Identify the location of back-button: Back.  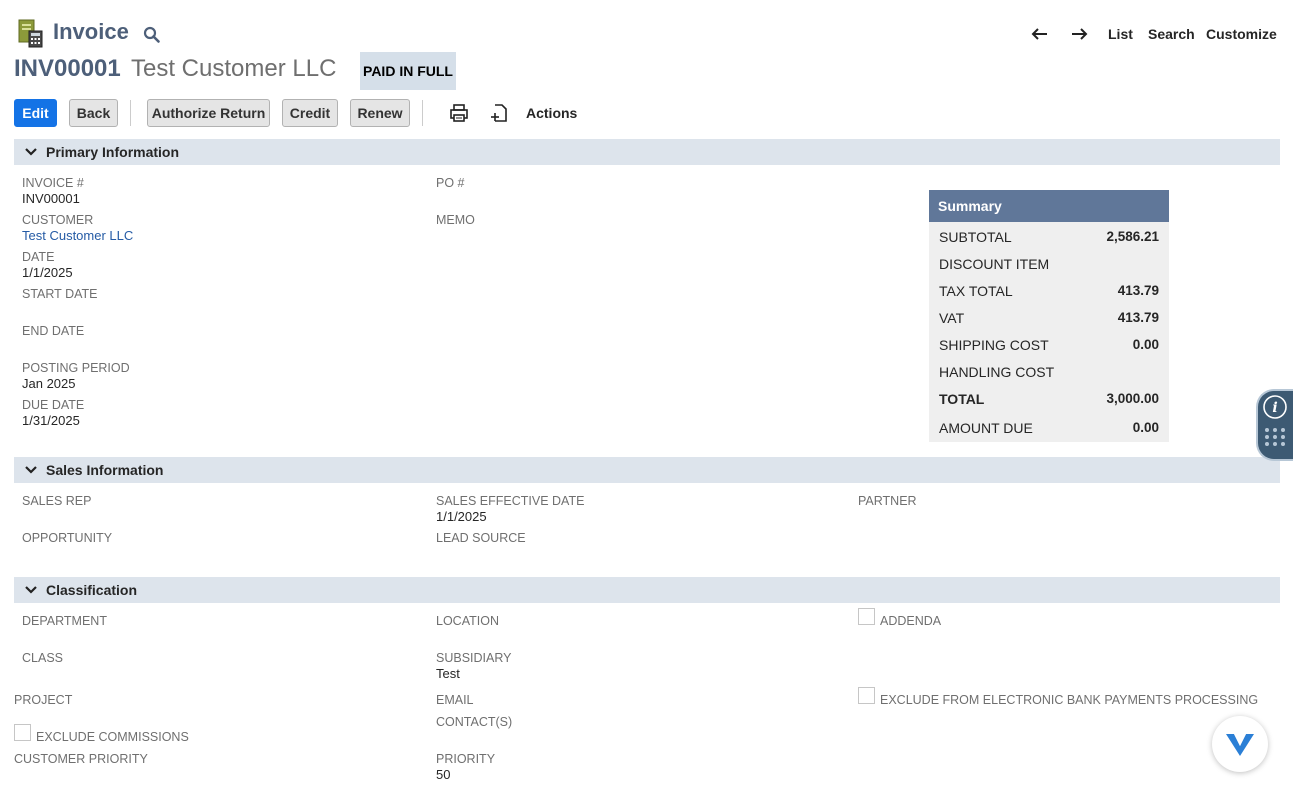
(93, 113).